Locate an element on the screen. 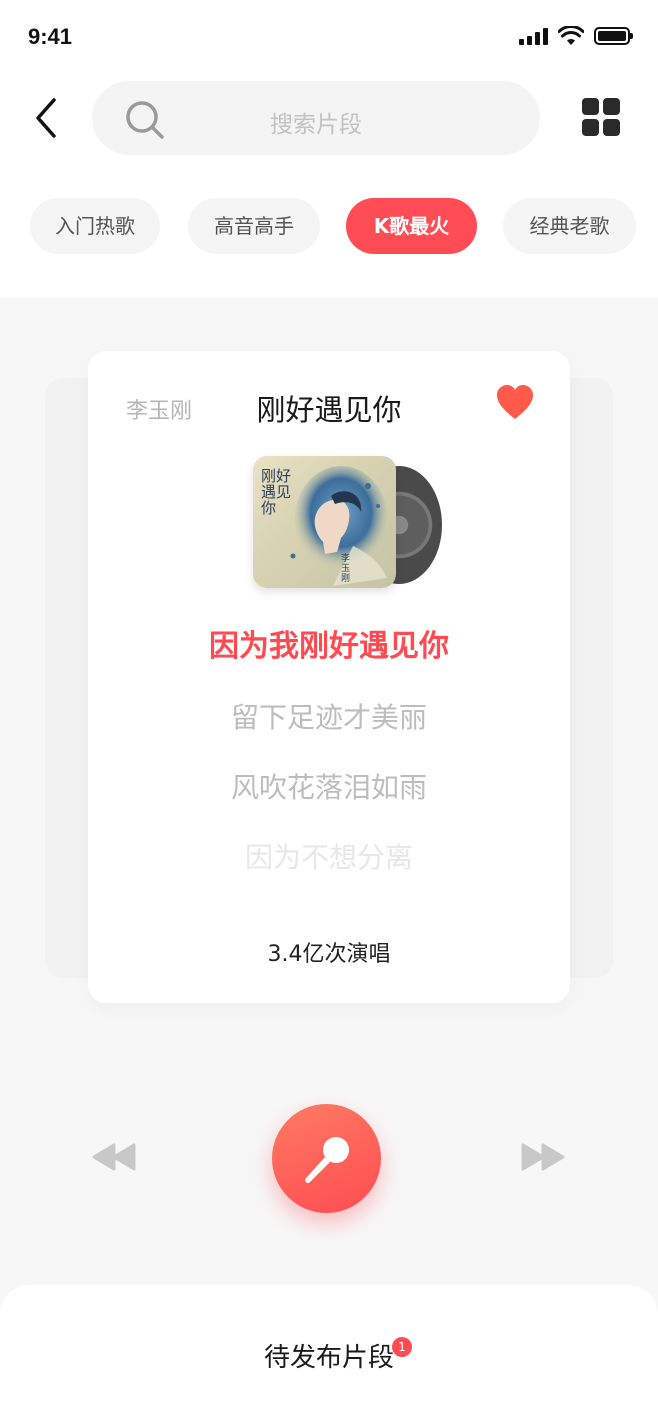 This screenshot has width=658, height=1425. tab-classic-oldies: 经典老歌 is located at coordinates (569, 226).